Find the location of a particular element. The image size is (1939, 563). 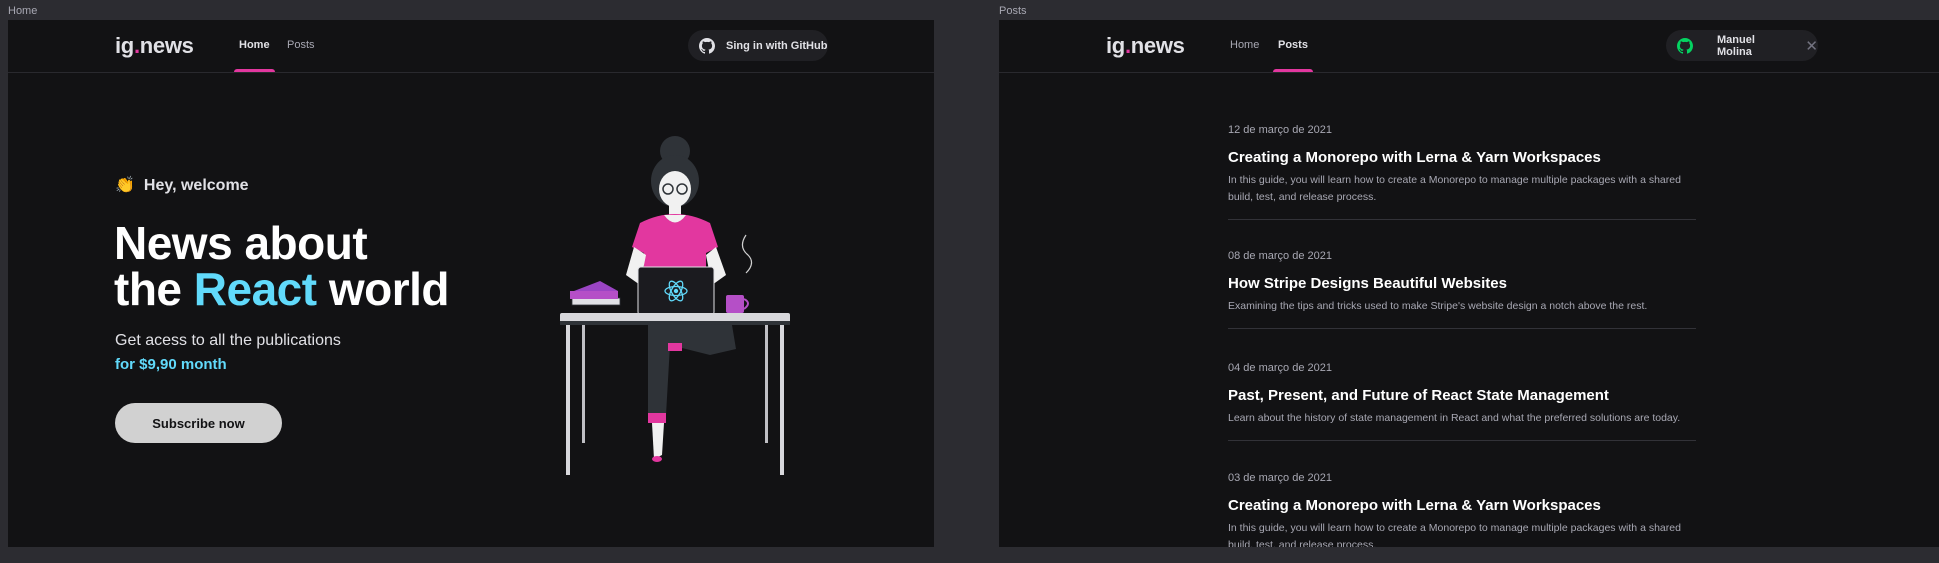

headline-line1: News about is located at coordinates (241, 243).